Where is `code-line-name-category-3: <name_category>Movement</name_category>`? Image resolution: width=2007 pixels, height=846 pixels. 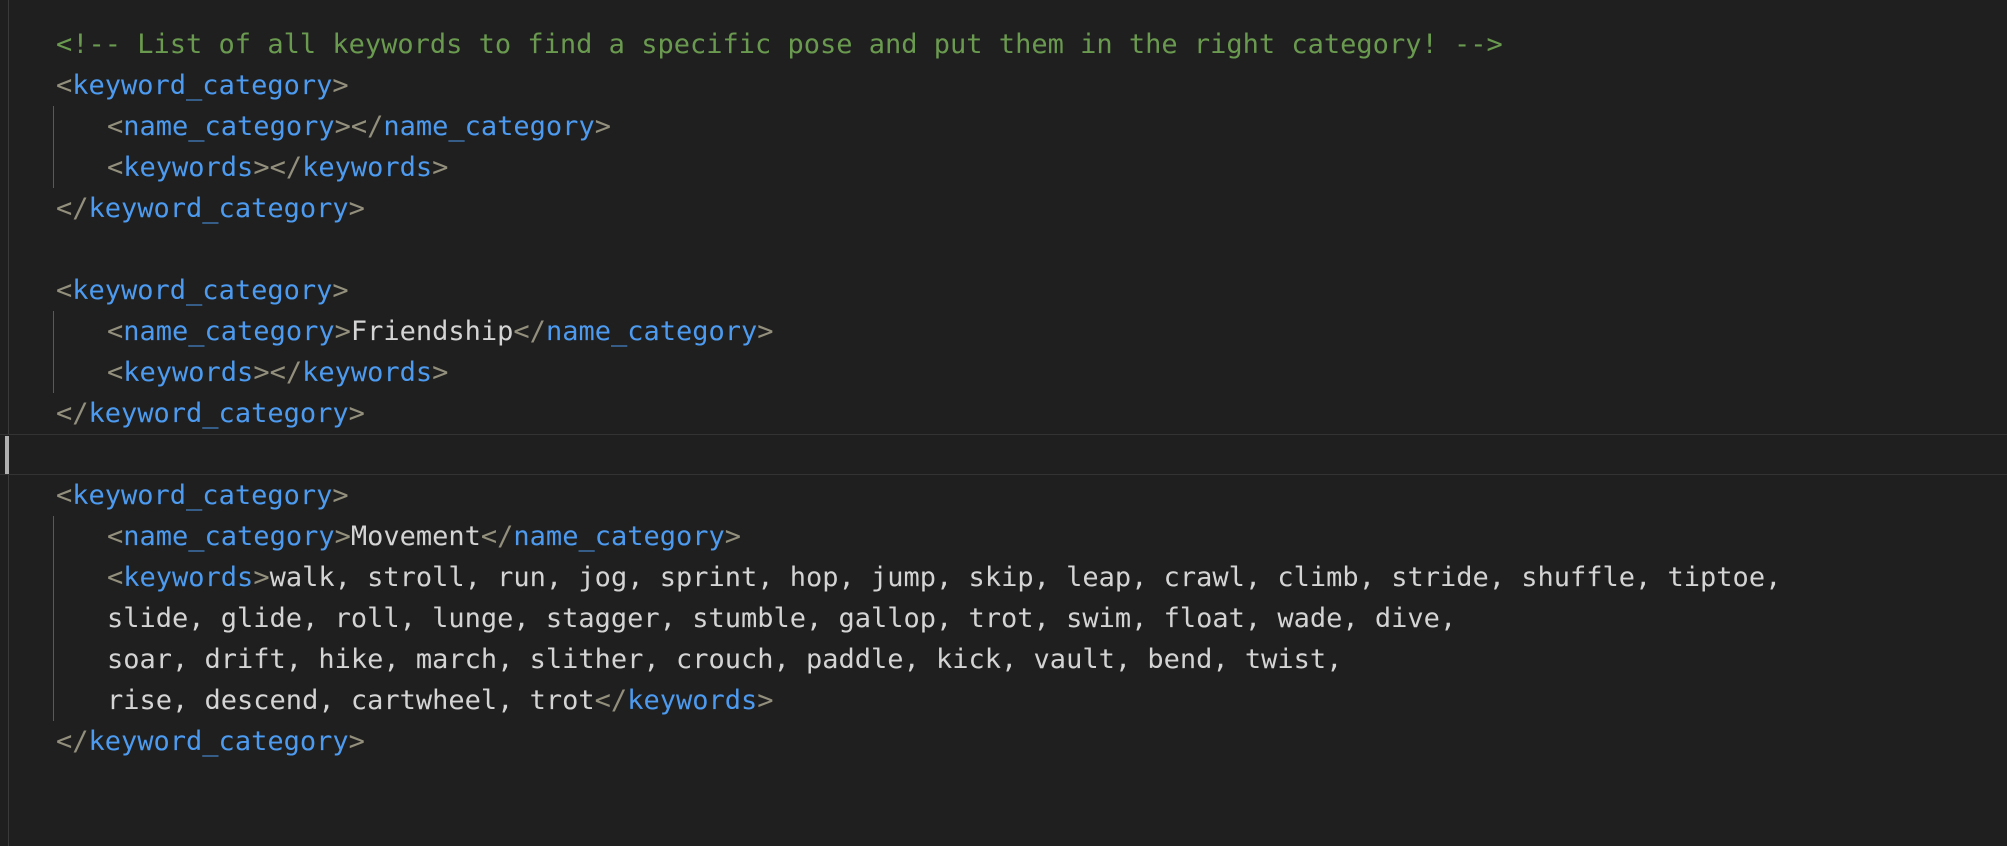
code-line-name-category-3: <name_category>Movement</name_category> is located at coordinates (1003, 536).